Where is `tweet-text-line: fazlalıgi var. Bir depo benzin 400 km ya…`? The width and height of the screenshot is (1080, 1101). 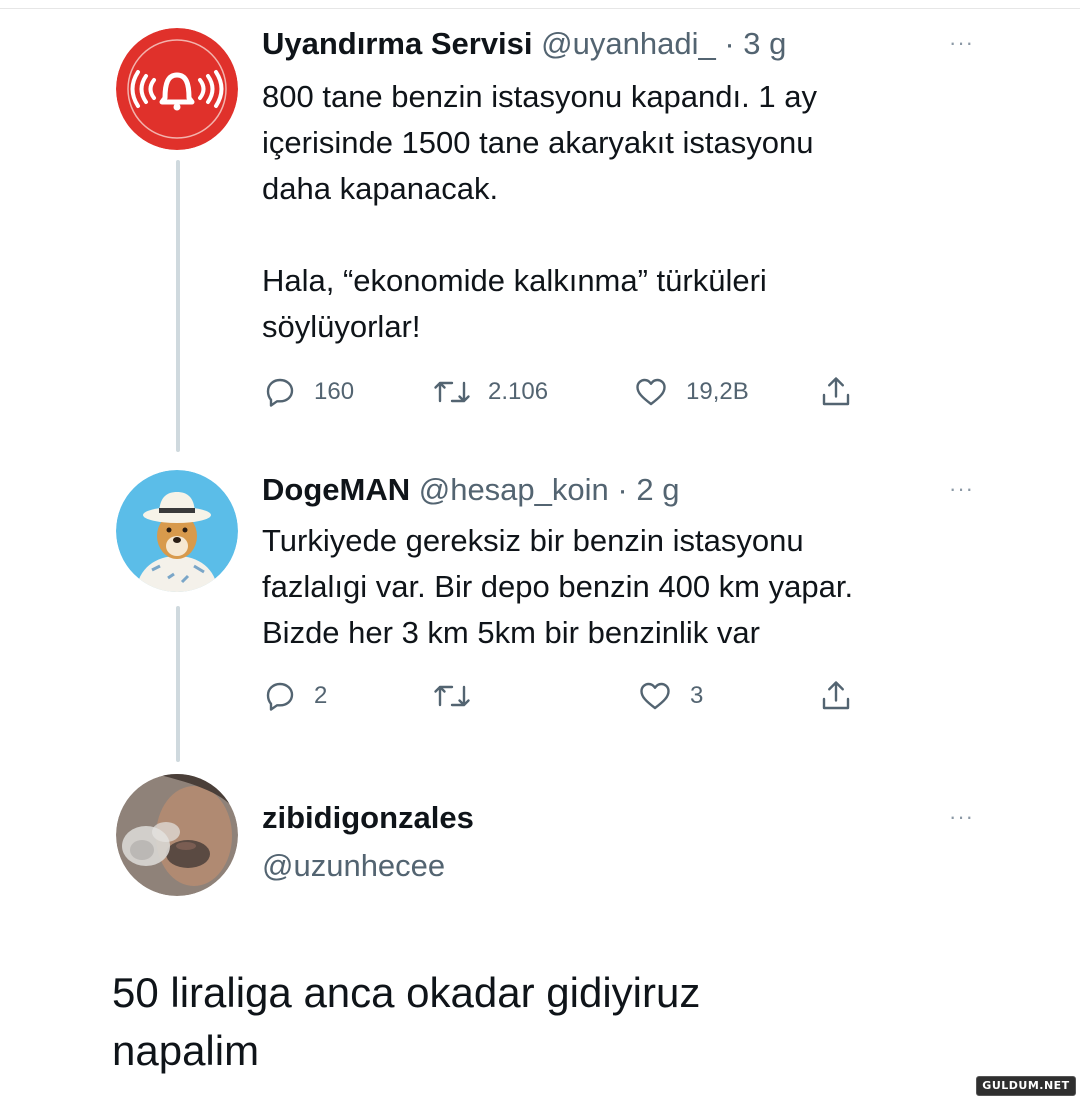 tweet-text-line: fazlalıgi var. Bir depo benzin 400 km ya… is located at coordinates (558, 586).